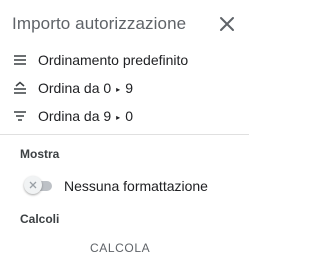  I want to click on calc-section-heading: Calcoli, so click(40, 219).